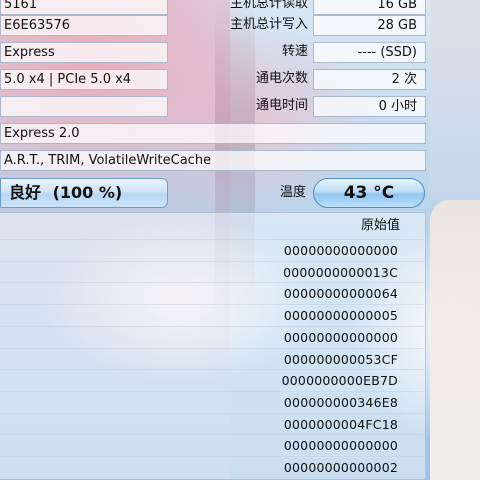 The width and height of the screenshot is (480, 480). I want to click on table-row: 0000000004FC18, so click(212, 423).